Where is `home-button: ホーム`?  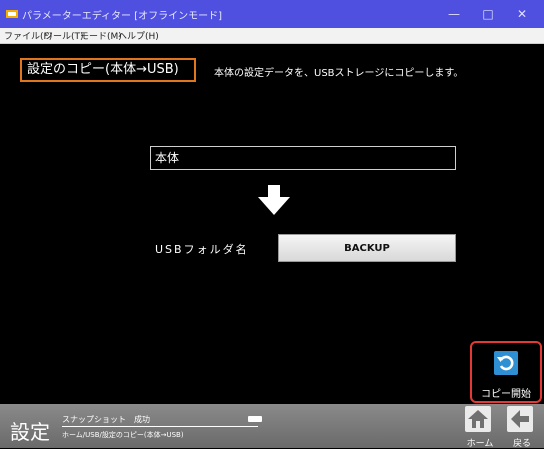 home-button: ホーム is located at coordinates (480, 427).